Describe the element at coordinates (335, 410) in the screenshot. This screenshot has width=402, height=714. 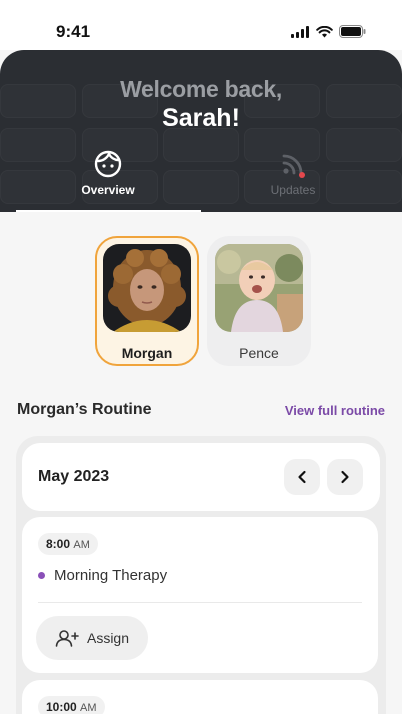
I see `view-full-routine-link: View full routine` at that location.